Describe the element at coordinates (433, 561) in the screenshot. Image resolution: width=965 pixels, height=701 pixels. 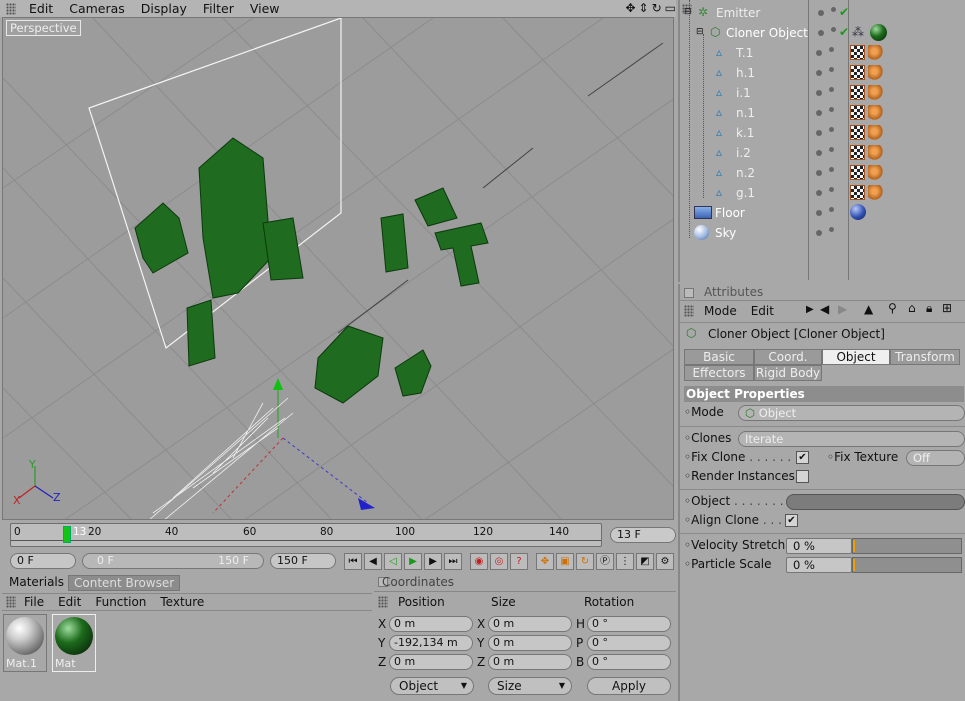
I see `next-frame-button: ▶` at that location.